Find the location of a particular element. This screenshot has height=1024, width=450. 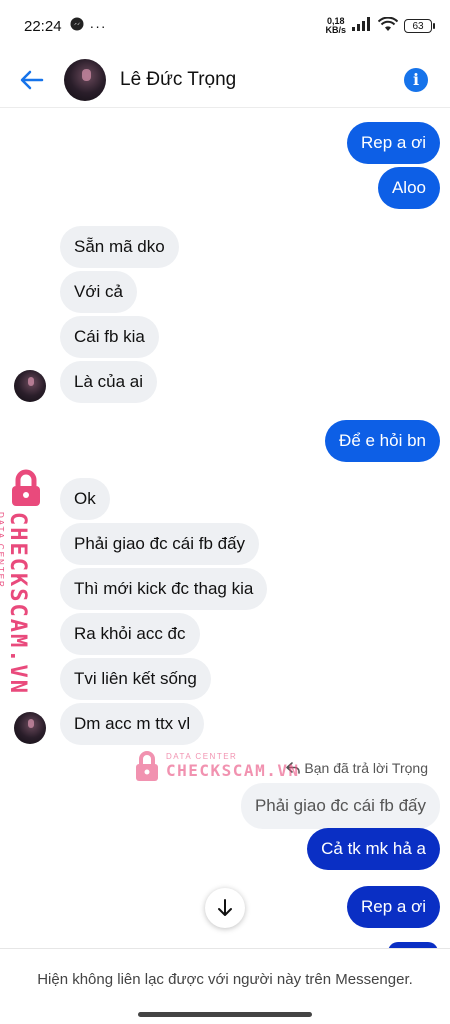

home-indicator is located at coordinates (225, 1014).